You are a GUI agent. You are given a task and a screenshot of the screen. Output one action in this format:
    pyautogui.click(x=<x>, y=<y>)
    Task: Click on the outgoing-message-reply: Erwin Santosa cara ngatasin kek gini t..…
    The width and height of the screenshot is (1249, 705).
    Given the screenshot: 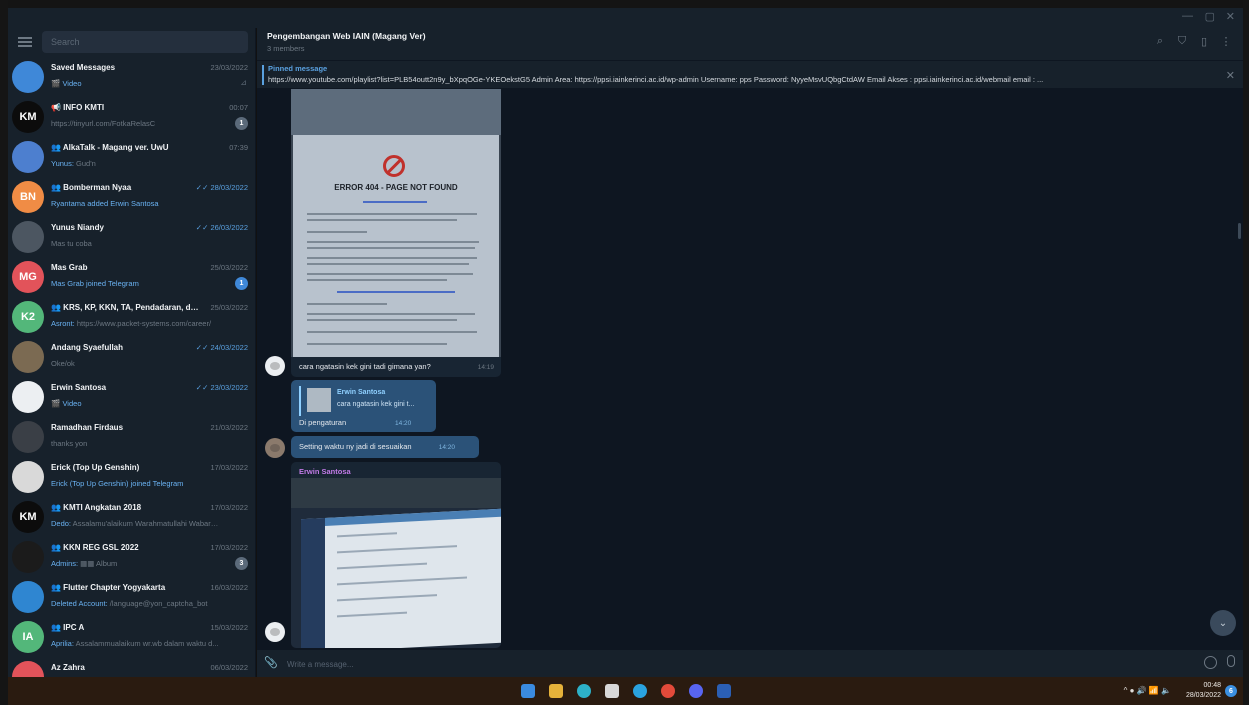 What is the action you would take?
    pyautogui.click(x=363, y=406)
    